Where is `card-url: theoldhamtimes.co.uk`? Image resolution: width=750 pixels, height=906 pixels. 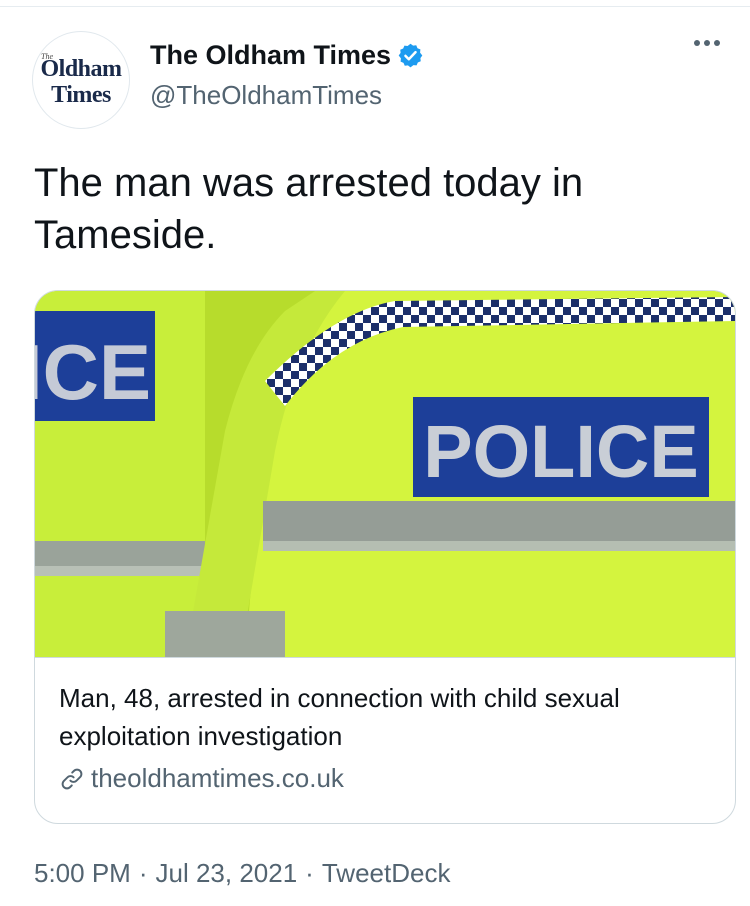
card-url: theoldhamtimes.co.uk is located at coordinates (201, 778).